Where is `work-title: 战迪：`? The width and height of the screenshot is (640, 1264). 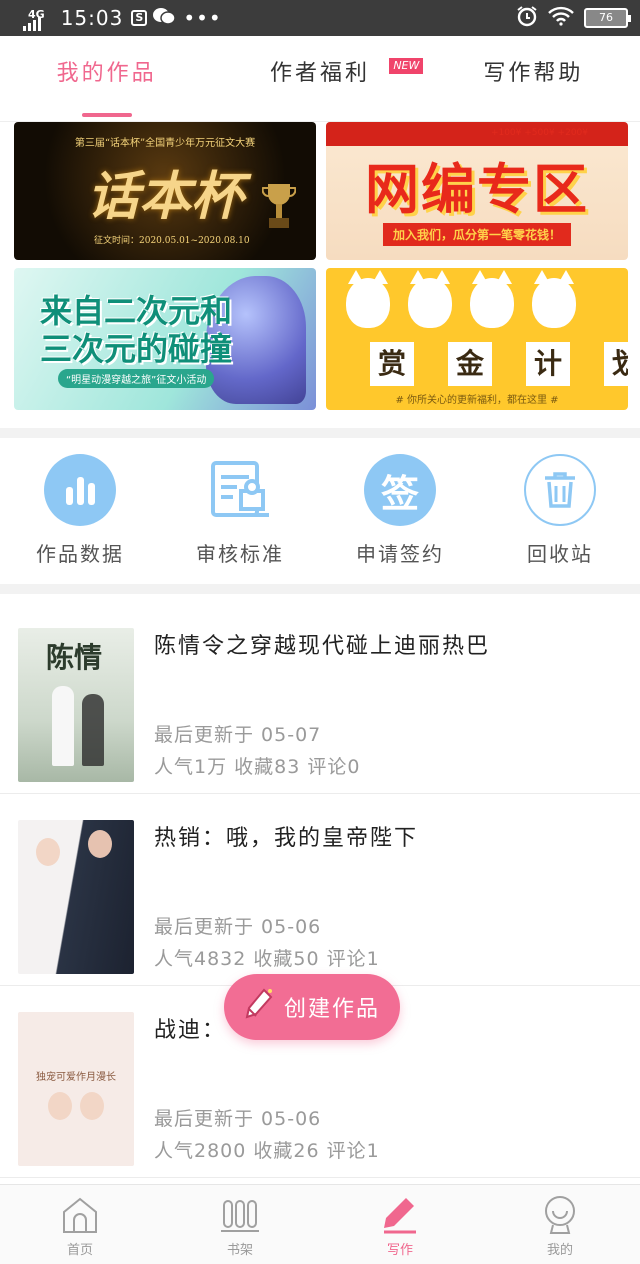
work-title: 战迪： is located at coordinates (190, 1030).